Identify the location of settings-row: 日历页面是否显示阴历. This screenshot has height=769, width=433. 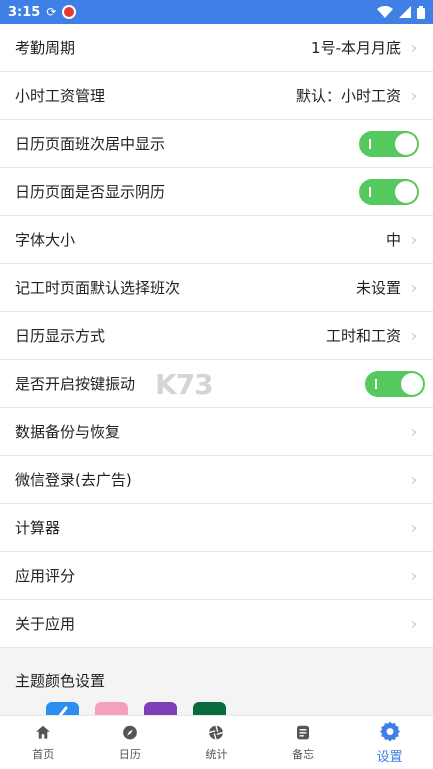
(216, 192).